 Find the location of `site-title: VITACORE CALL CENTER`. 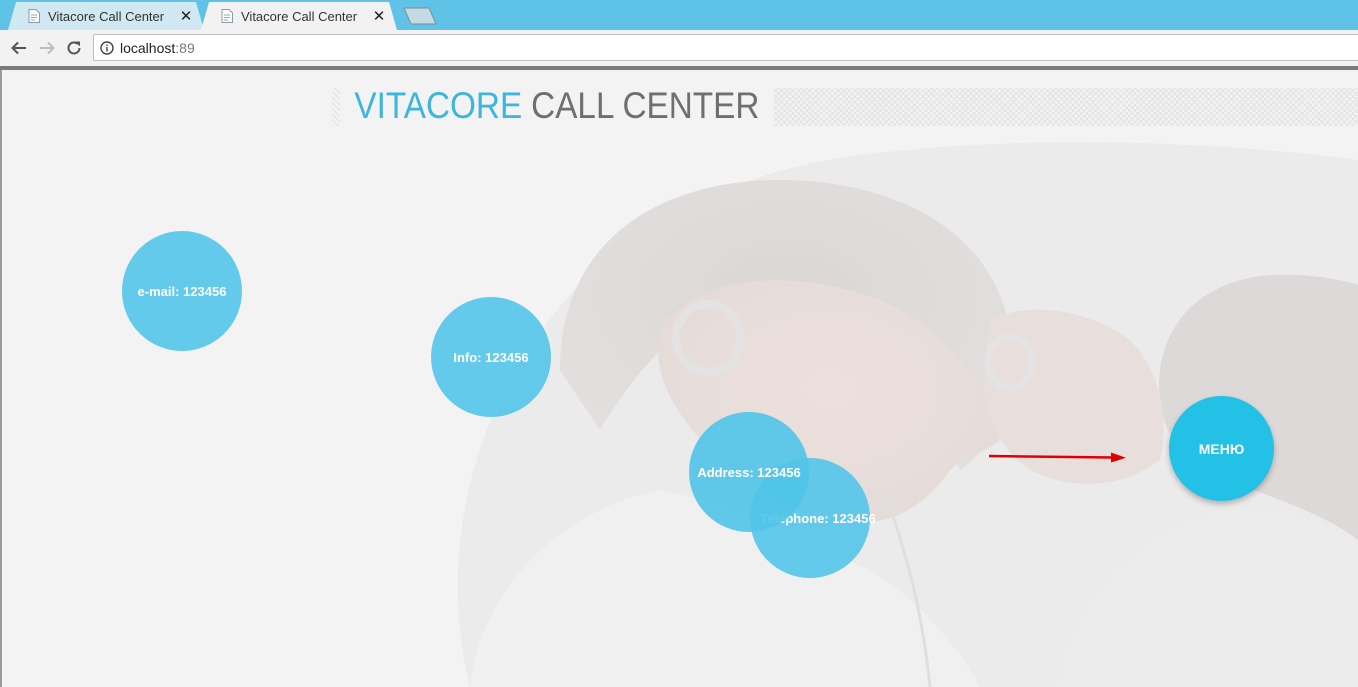

site-title: VITACORE CALL CENTER is located at coordinates (557, 106).